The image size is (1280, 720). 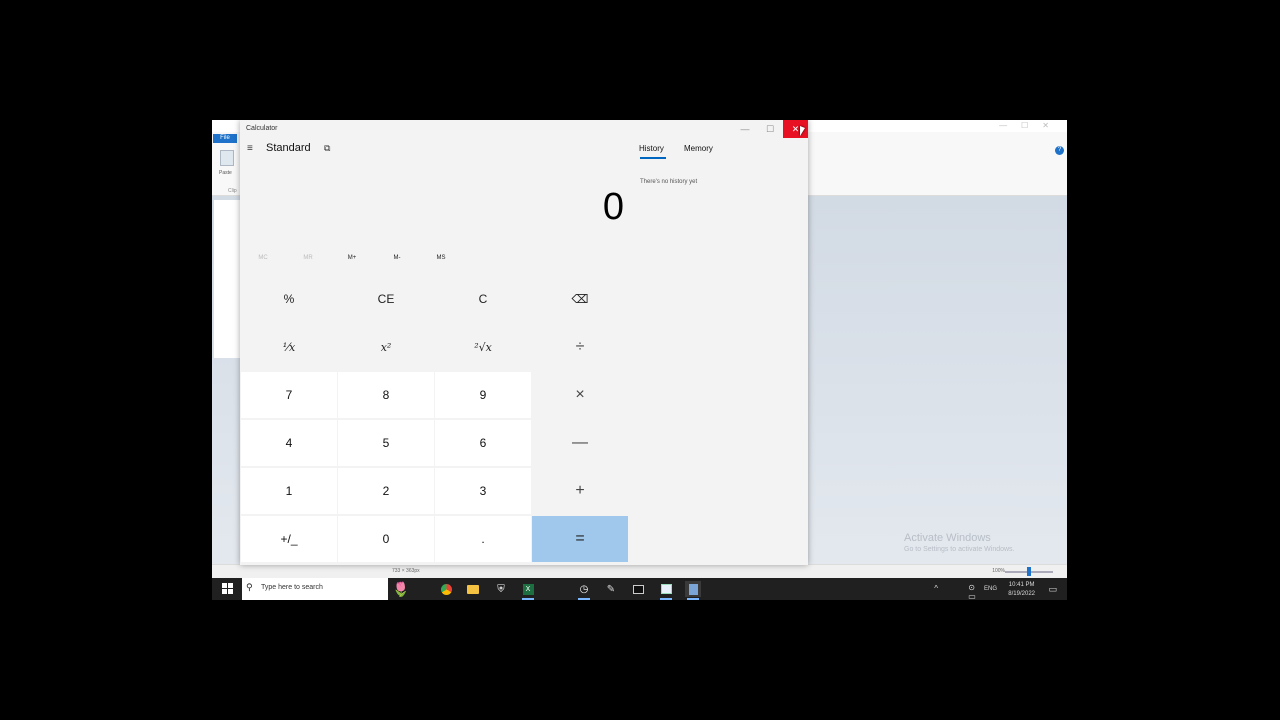 I want to click on search-placeholder: Type here to search, so click(x=292, y=587).